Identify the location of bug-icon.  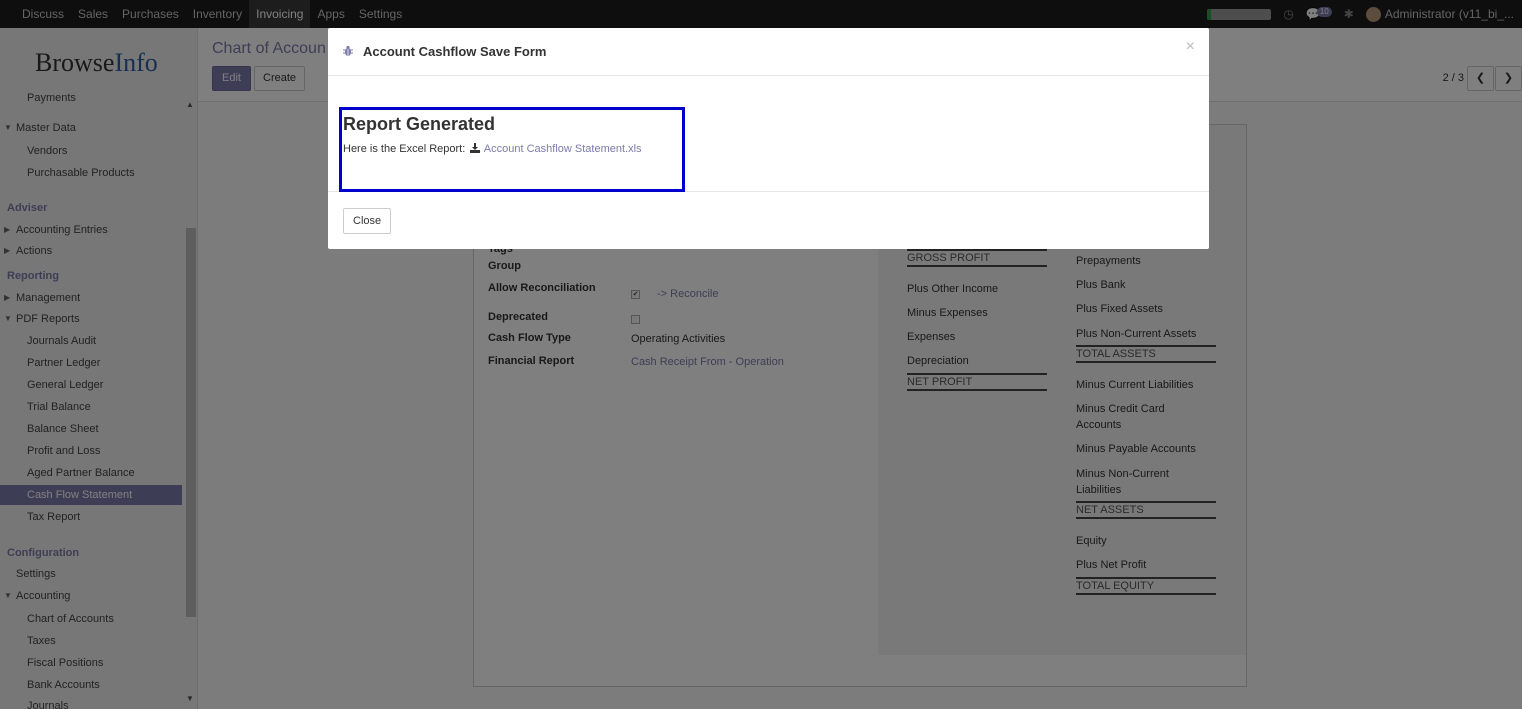
(348, 50).